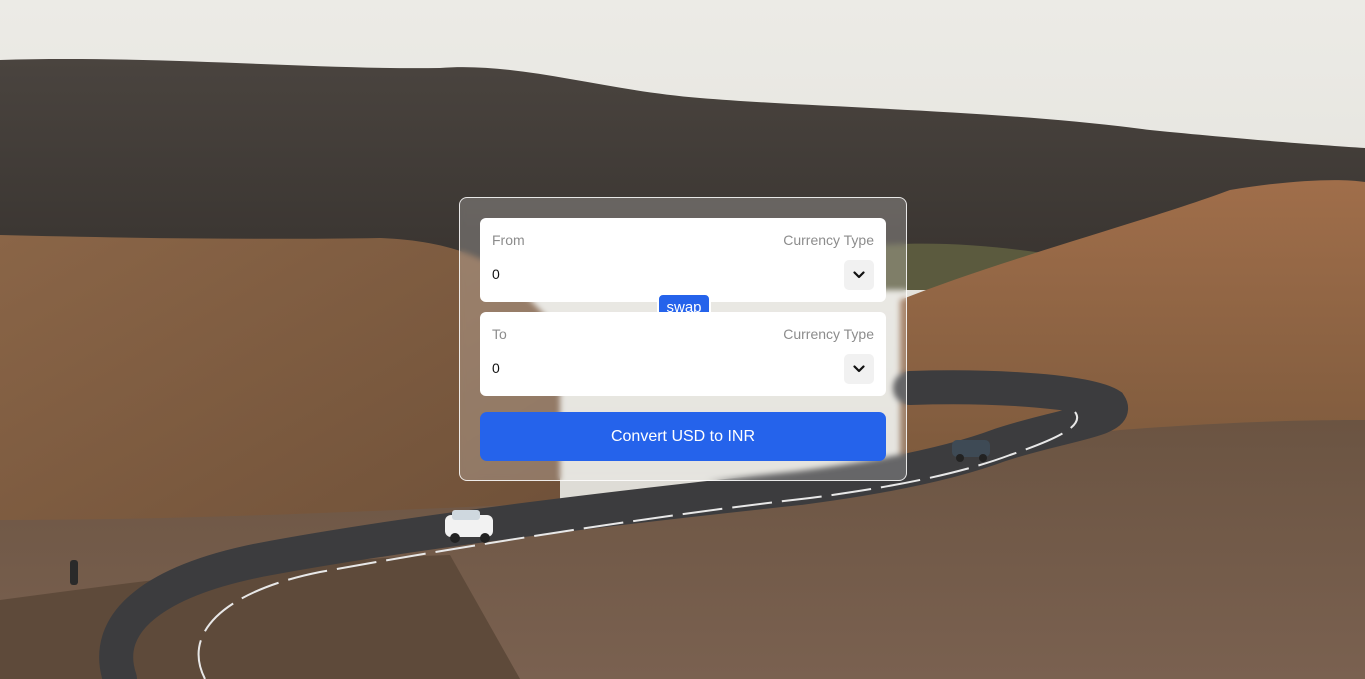 The image size is (1365, 679). What do you see at coordinates (828, 240) in the screenshot?
I see `from-currency-type-label: Currency Type` at bounding box center [828, 240].